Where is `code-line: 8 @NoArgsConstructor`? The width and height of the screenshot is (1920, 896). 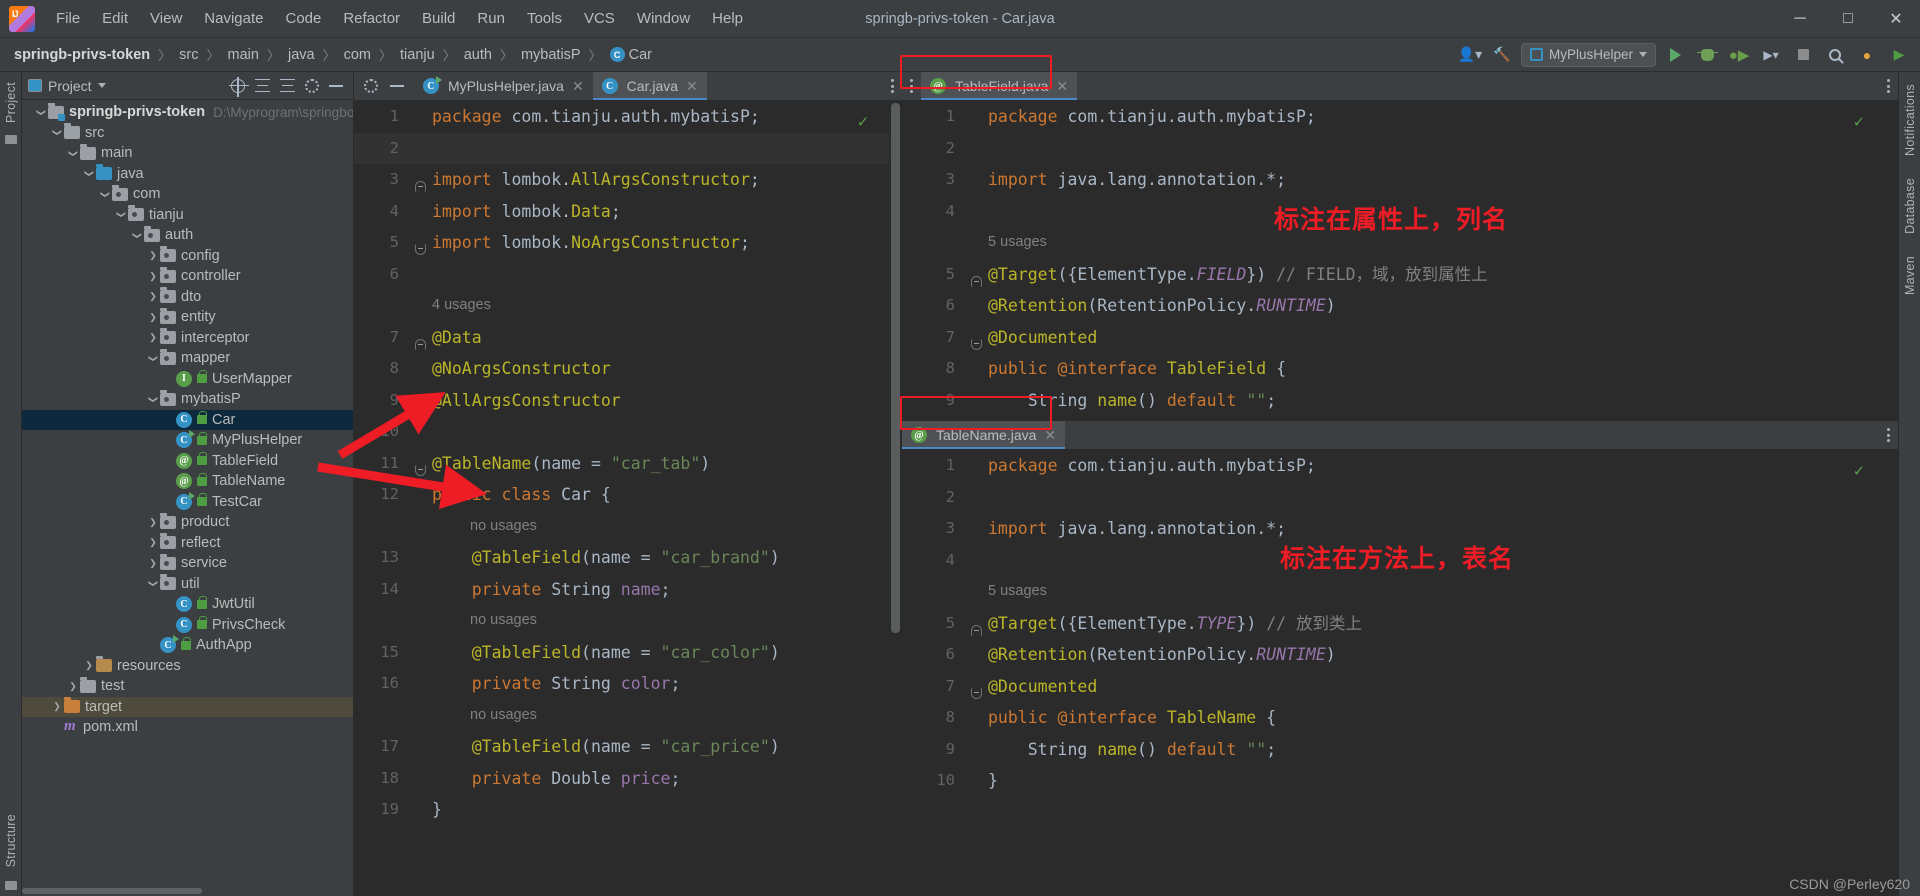
code-line: 8 @NoArgsConstructor is located at coordinates (628, 369).